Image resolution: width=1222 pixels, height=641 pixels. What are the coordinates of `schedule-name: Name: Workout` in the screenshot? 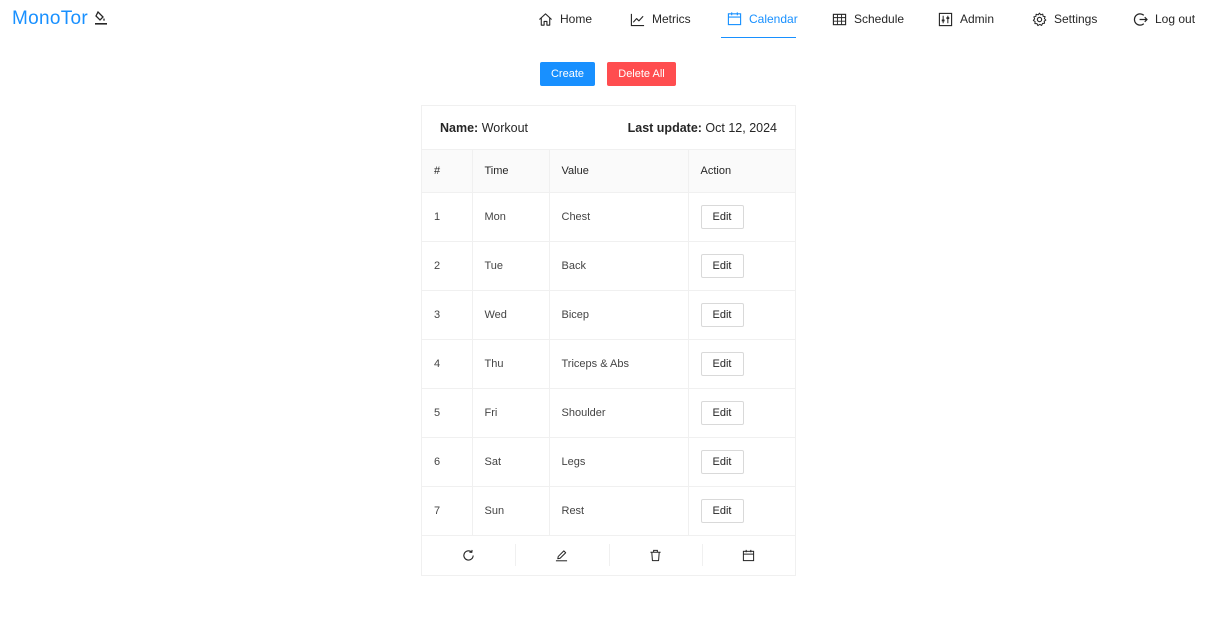 It's located at (484, 128).